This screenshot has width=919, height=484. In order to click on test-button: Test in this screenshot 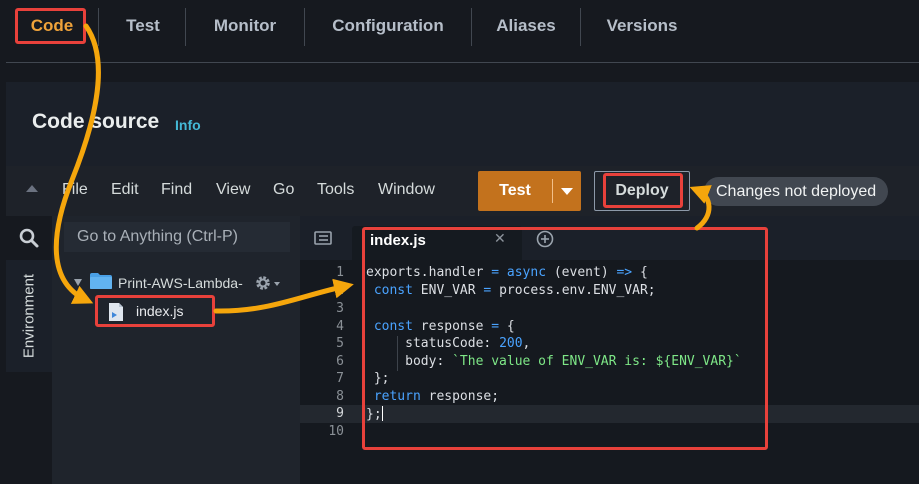, I will do `click(529, 191)`.